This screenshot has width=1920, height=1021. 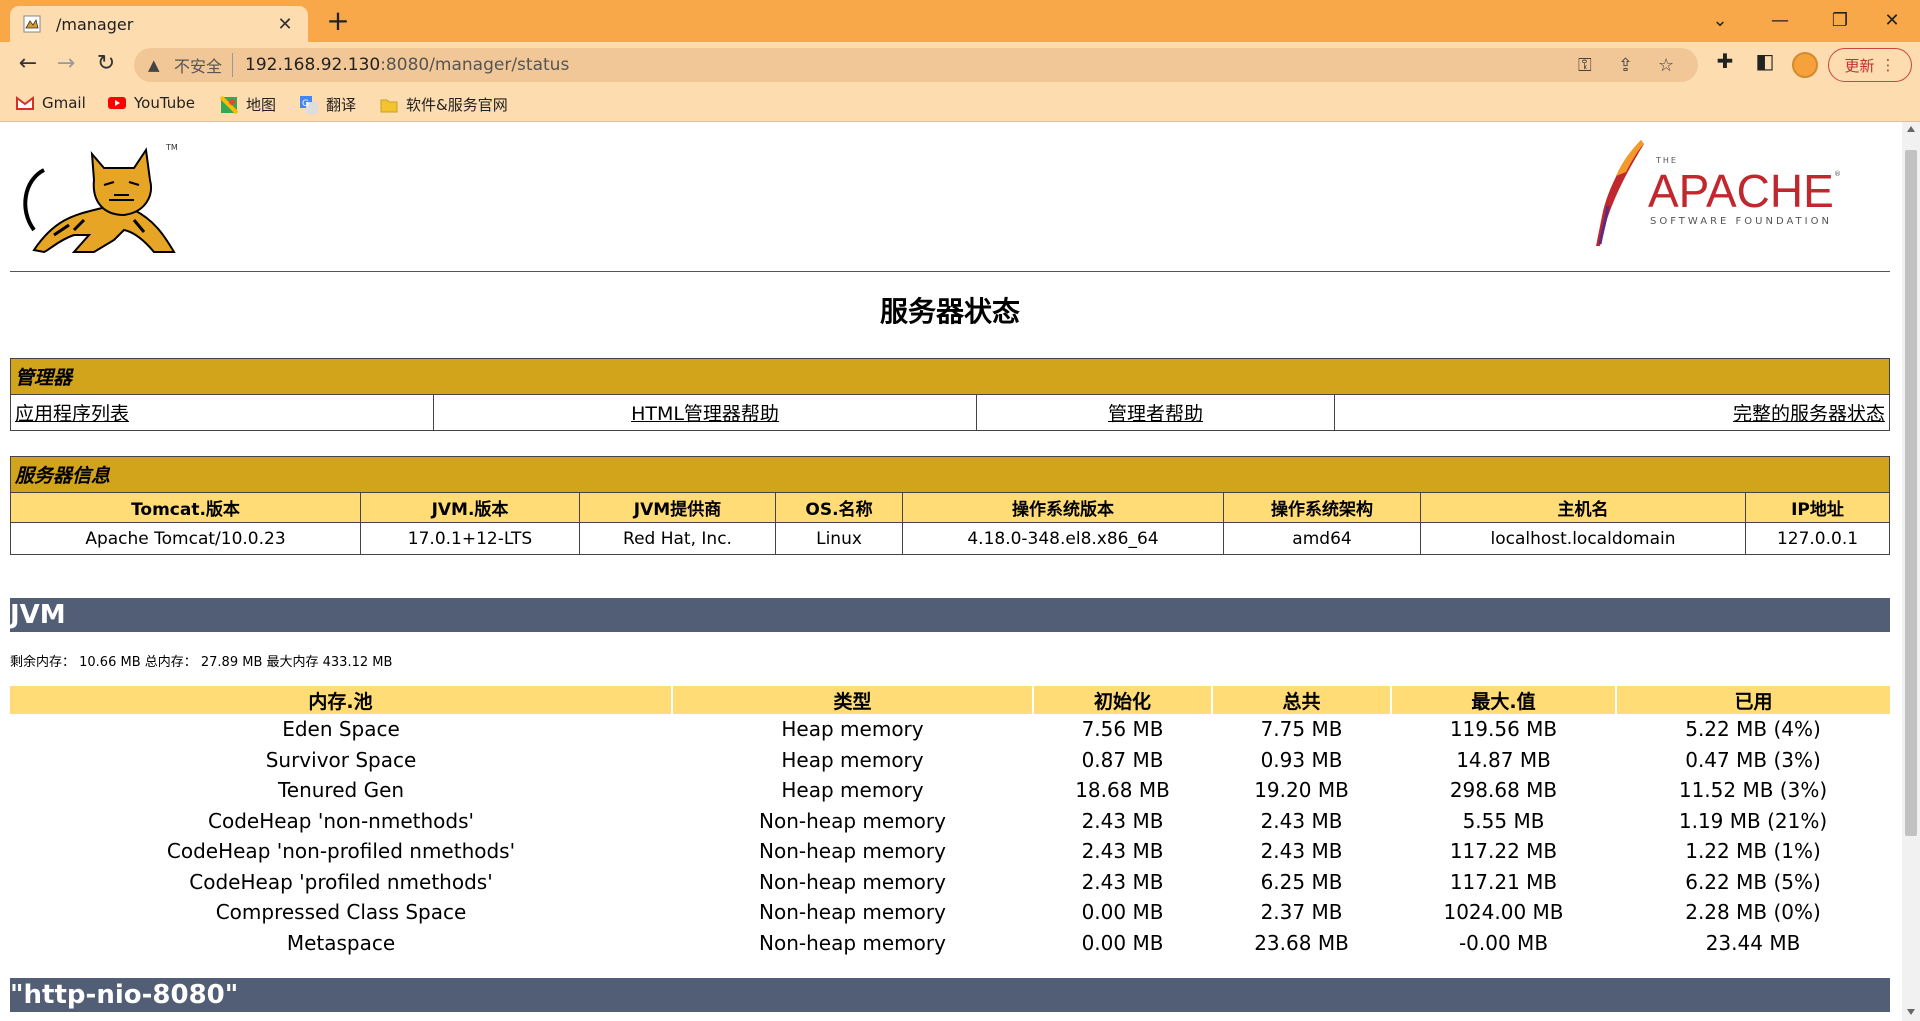 I want to click on apache-logo: THE APACHE ® SOFTWARE FOUNDATION, so click(x=1716, y=193).